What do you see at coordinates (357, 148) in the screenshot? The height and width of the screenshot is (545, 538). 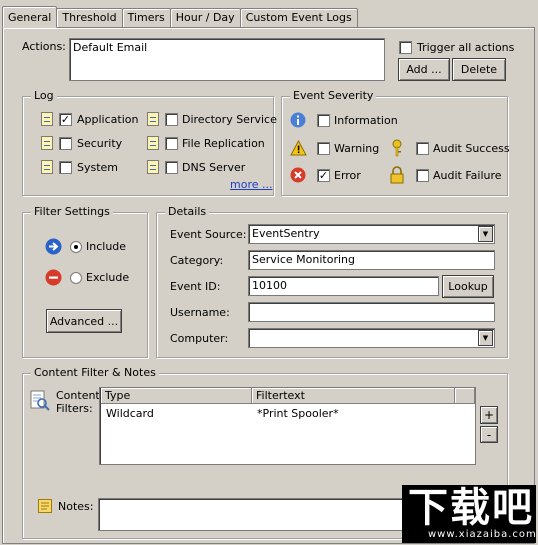 I see `warning-label: Warning` at bounding box center [357, 148].